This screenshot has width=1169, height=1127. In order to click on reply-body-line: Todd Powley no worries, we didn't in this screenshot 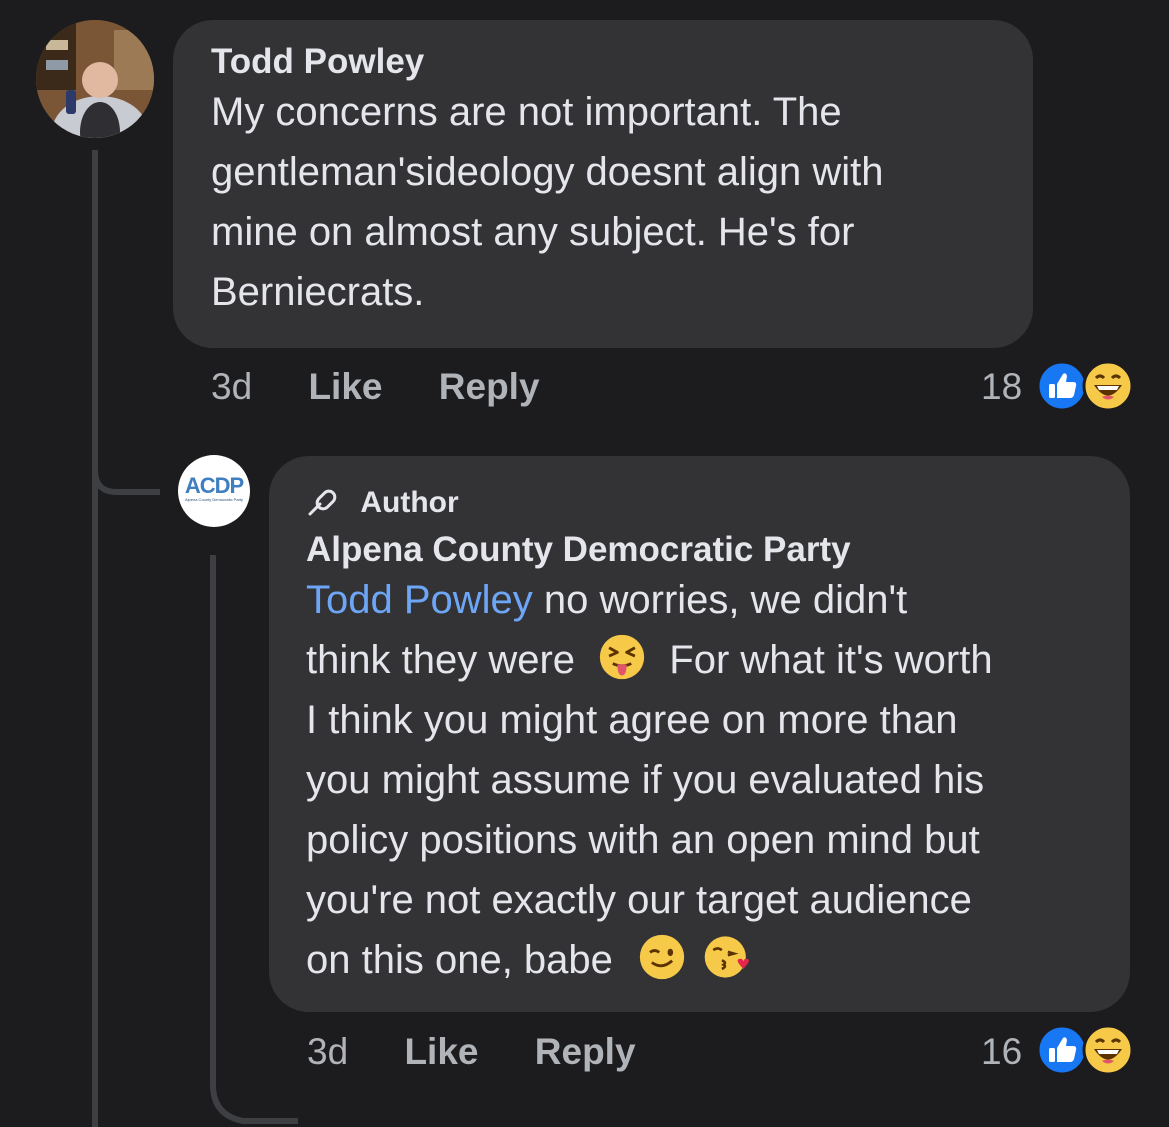, I will do `click(718, 600)`.